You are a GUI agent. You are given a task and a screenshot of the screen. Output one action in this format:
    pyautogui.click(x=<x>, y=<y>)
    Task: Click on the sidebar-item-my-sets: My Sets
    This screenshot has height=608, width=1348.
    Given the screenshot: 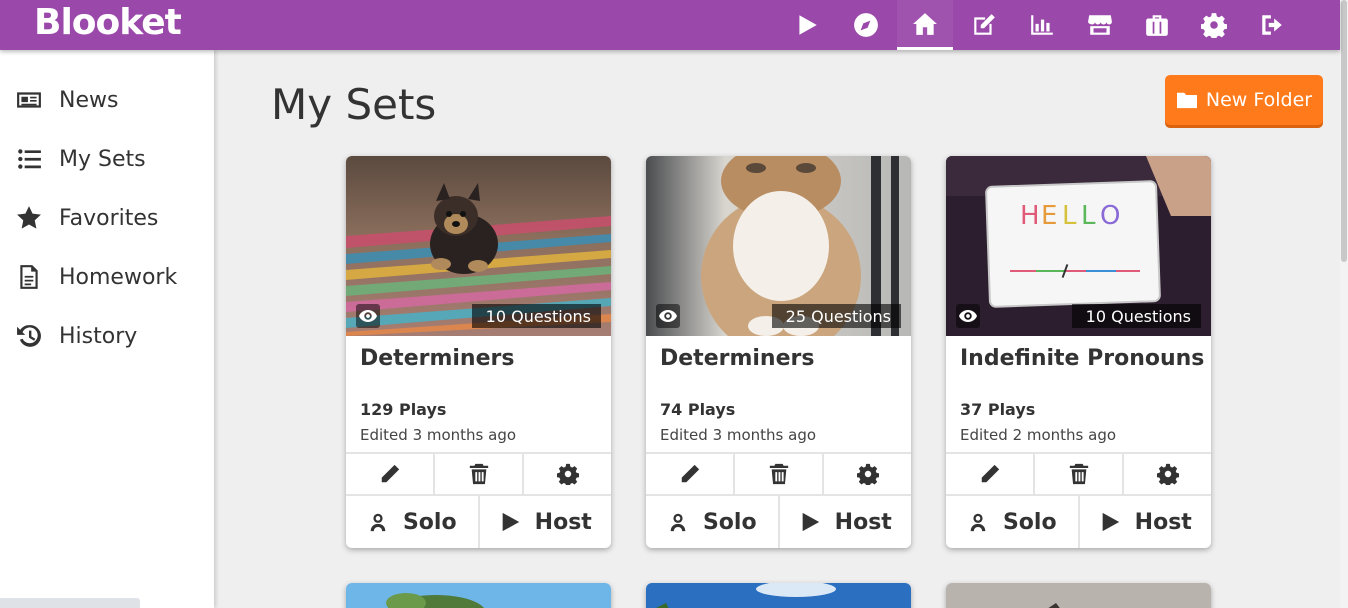 What is the action you would take?
    pyautogui.click(x=107, y=159)
    